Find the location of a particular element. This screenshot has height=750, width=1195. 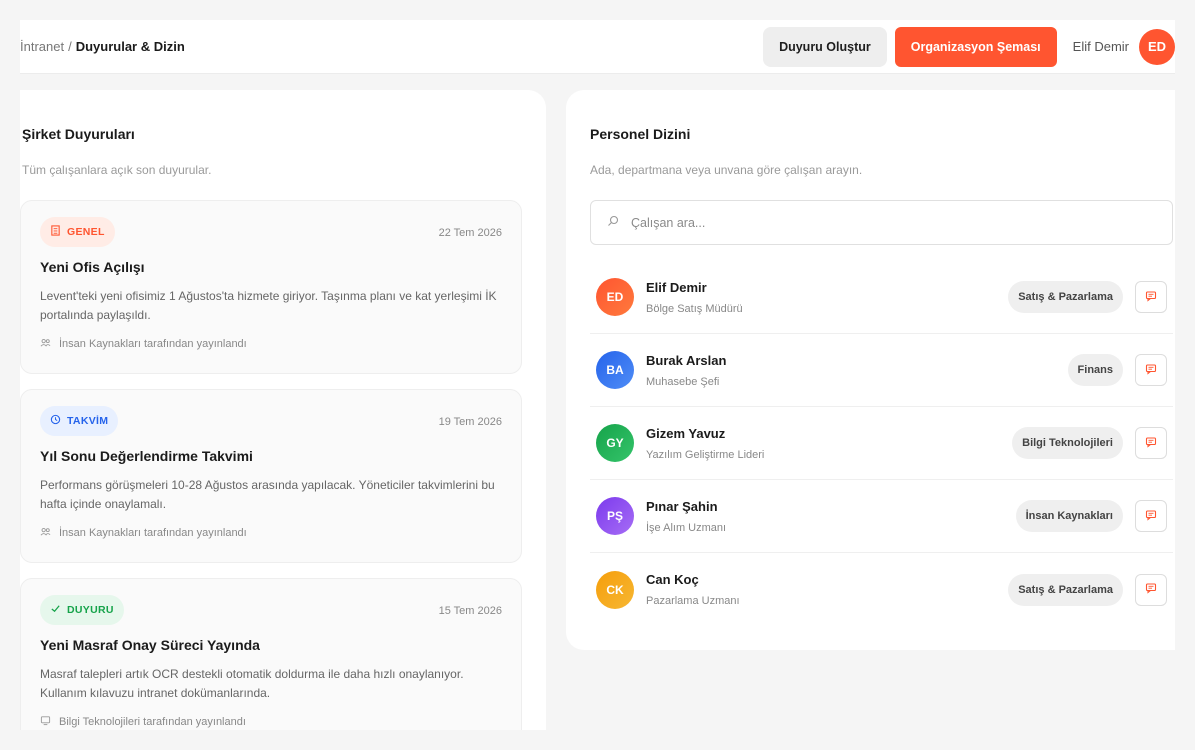

person-info: Elif Demir Bölge Satış Müdürü is located at coordinates (694, 297).